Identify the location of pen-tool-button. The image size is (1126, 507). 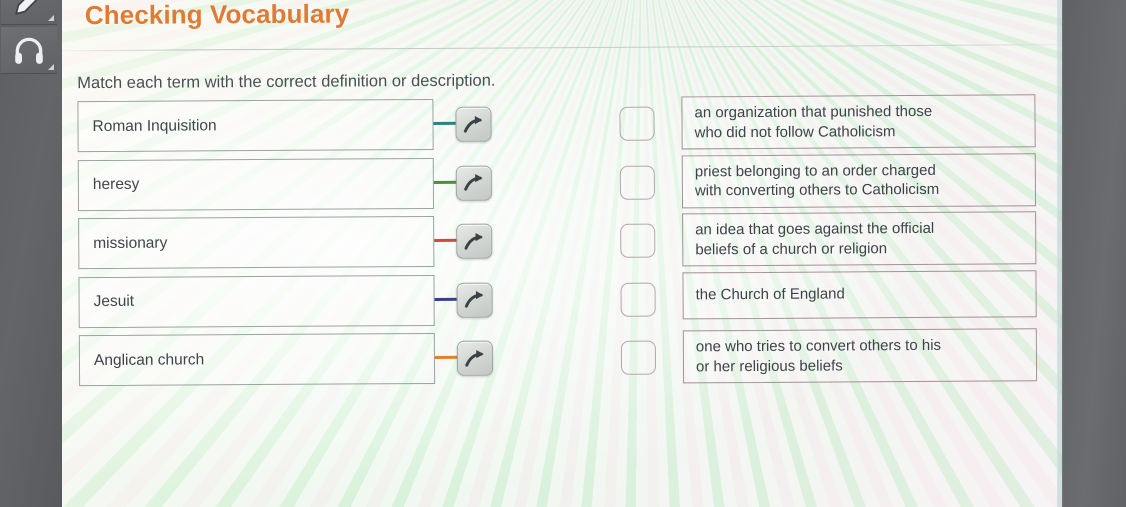
(29, 12).